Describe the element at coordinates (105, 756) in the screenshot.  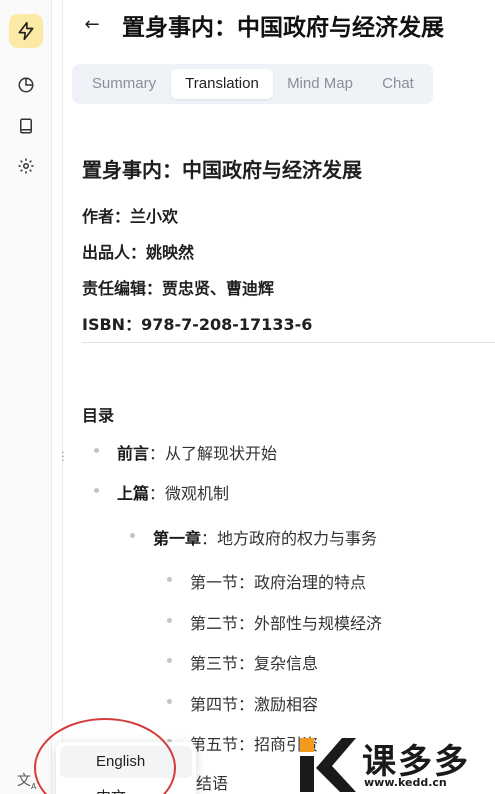
I see `annotation-circle` at that location.